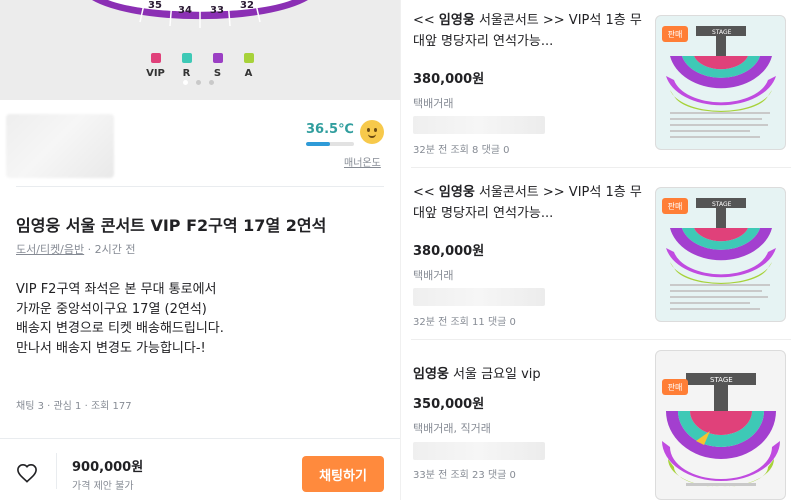  Describe the element at coordinates (461, 150) in the screenshot. I see `listing-stats: 32분 전 조회 8 댓글 0` at that location.